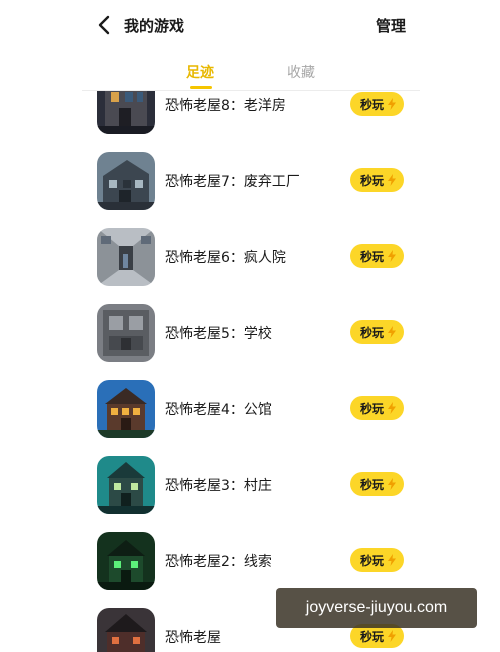 The width and height of the screenshot is (500, 652). I want to click on game-title: 恐怖老屋3：村庄, so click(218, 486).